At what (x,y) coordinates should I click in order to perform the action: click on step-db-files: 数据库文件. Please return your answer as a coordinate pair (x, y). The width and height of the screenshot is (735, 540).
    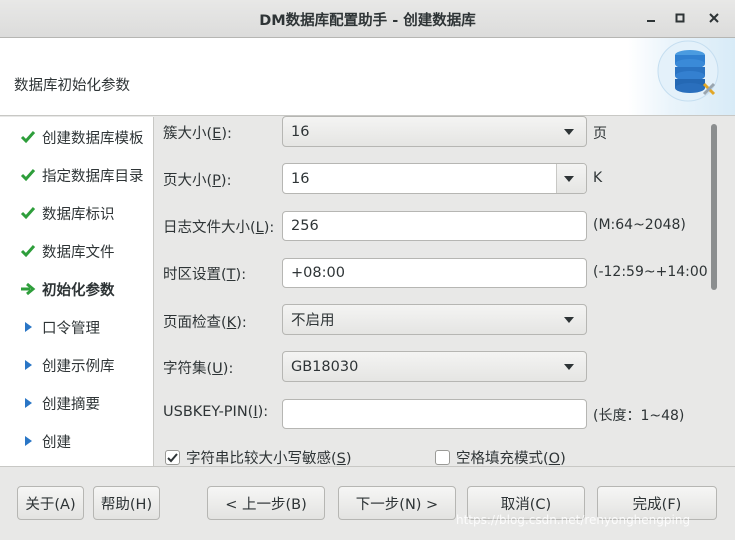
    Looking at the image, I should click on (77, 251).